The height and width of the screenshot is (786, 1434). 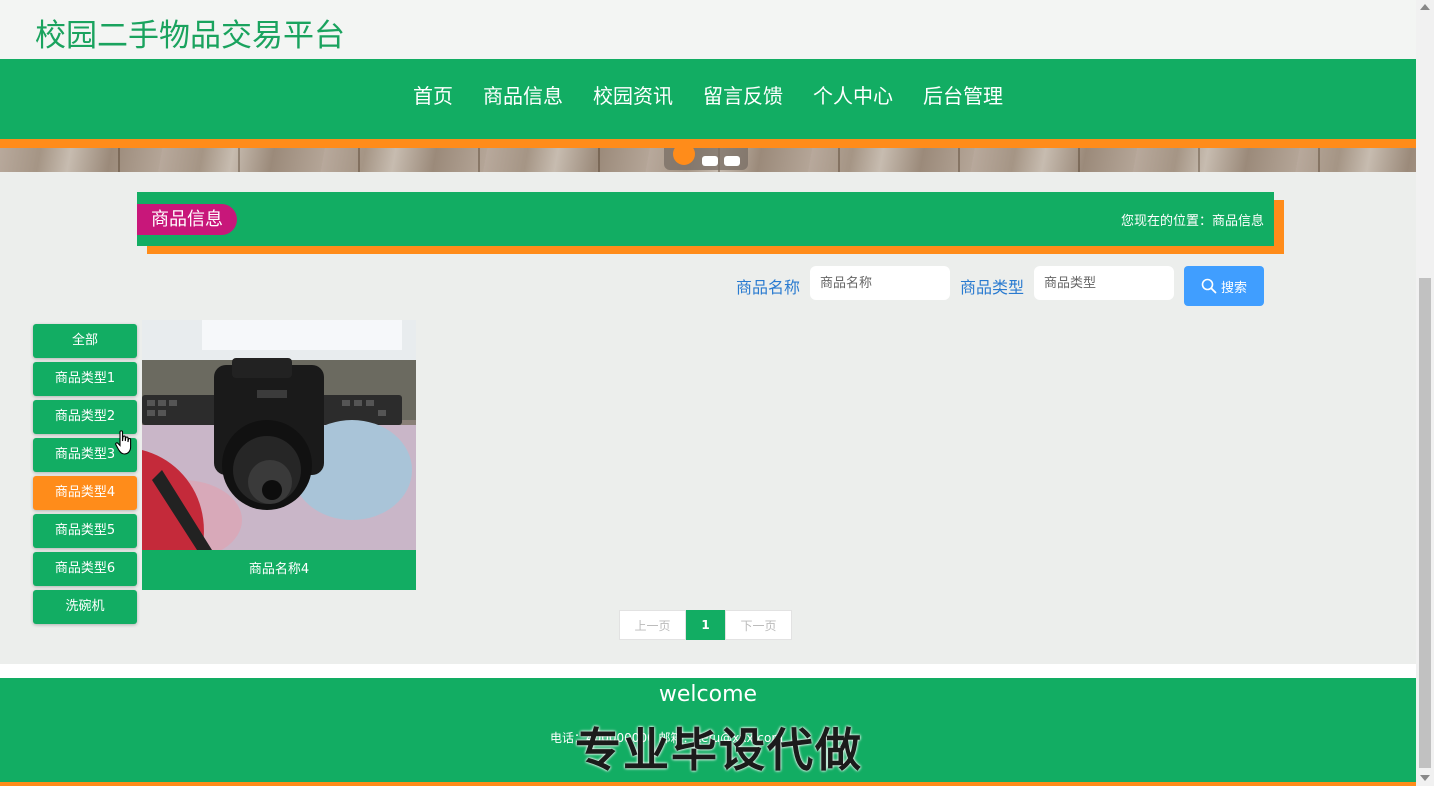 I want to click on pagination-prev: 上一页, so click(x=652, y=625).